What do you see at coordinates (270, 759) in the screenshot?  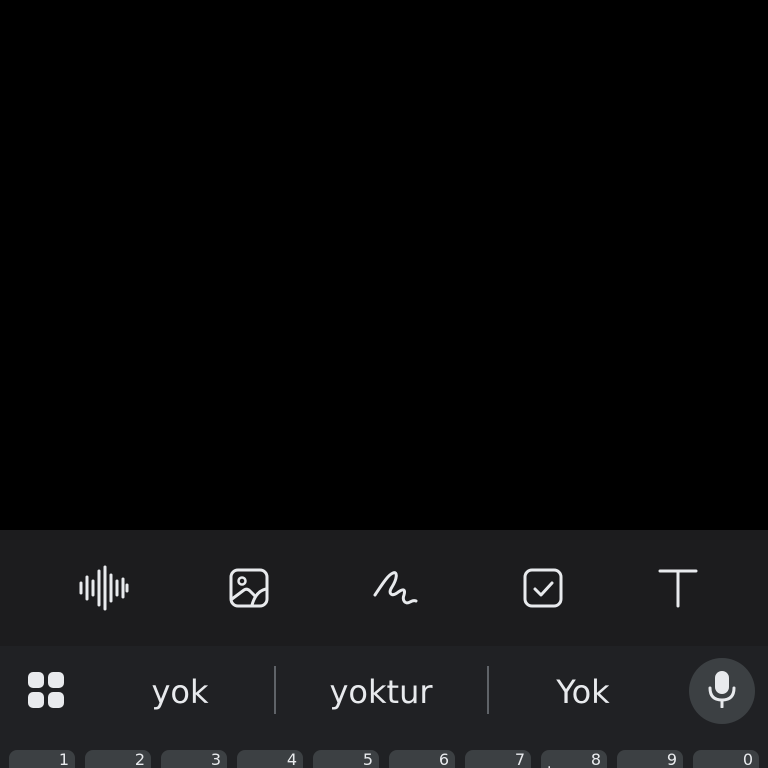 I see `key-4: 4` at bounding box center [270, 759].